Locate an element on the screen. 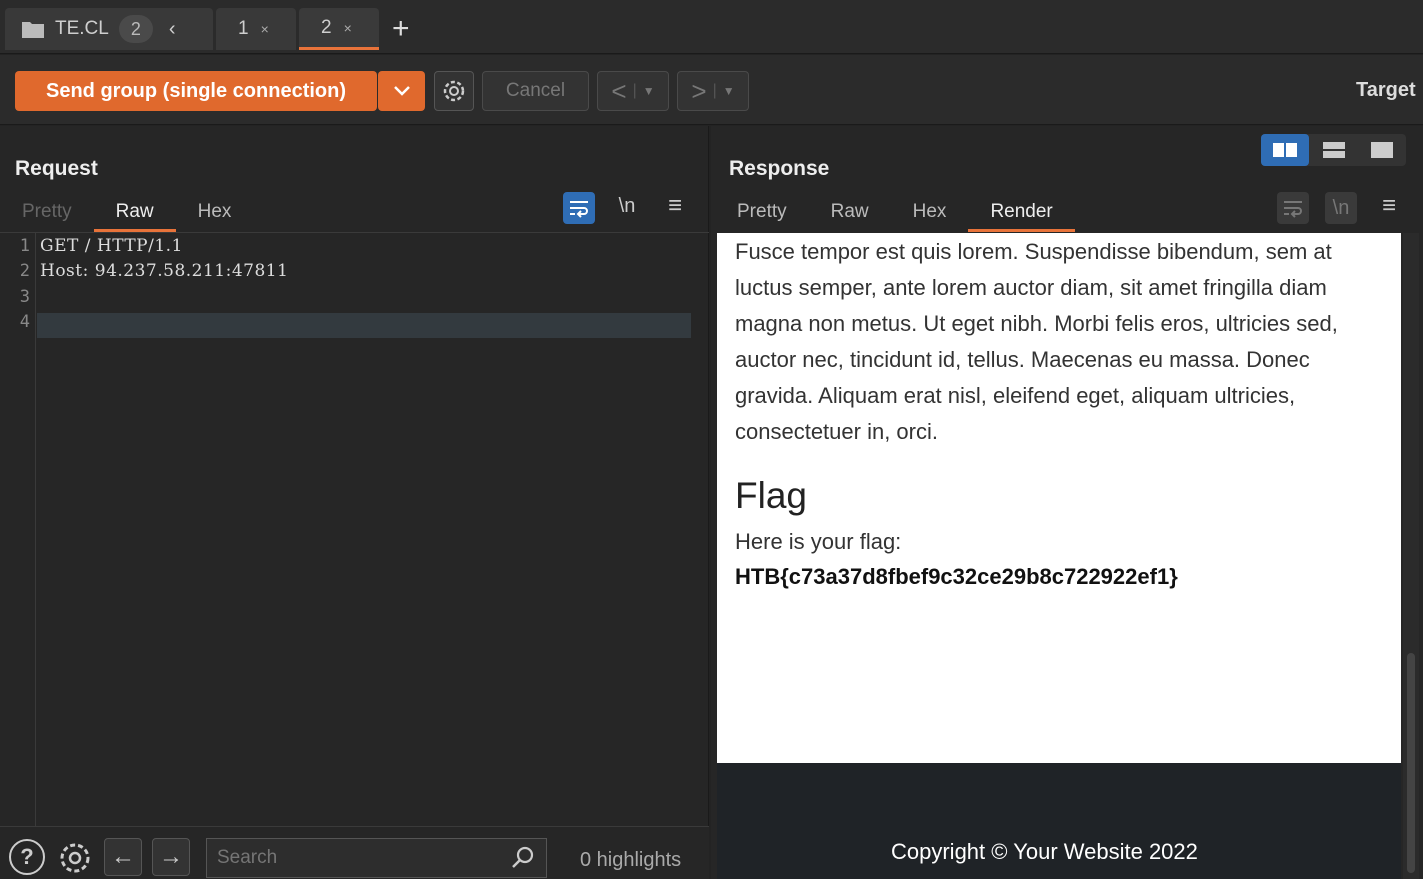 This screenshot has width=1423, height=879. response-title: Response is located at coordinates (779, 168).